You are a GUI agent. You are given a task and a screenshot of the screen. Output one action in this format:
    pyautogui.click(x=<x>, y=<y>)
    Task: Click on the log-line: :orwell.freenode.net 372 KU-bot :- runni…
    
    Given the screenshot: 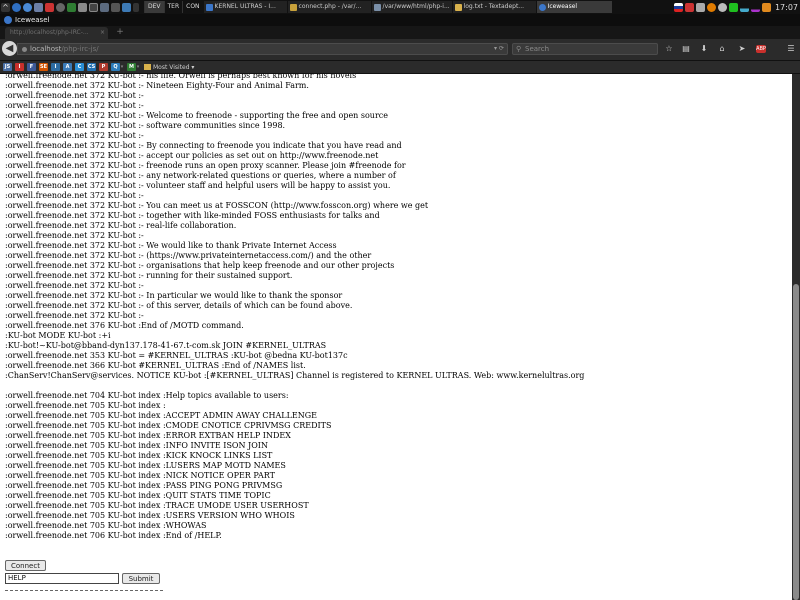 What is the action you would take?
    pyautogui.click(x=149, y=275)
    